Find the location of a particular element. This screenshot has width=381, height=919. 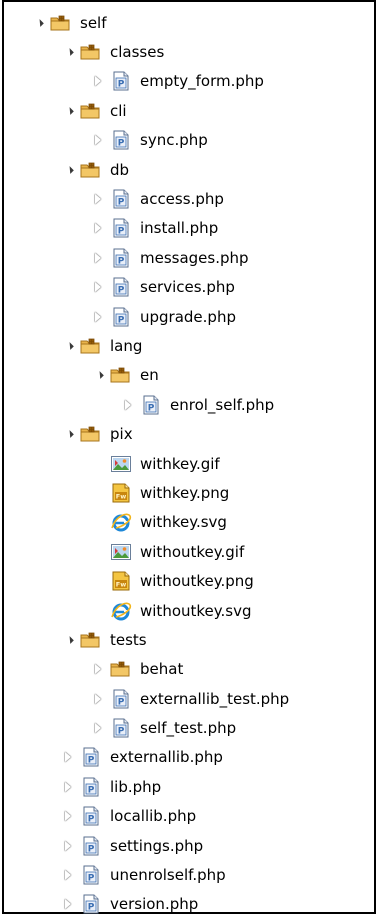

tree-item-upgrade-php: Pupgrade.php is located at coordinates (189, 316).